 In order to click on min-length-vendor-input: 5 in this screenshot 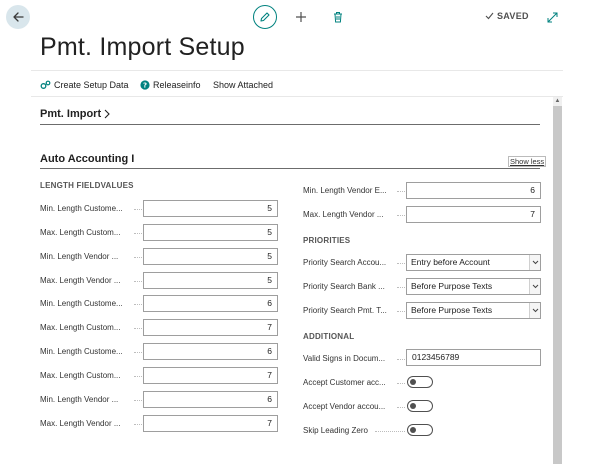, I will do `click(210, 256)`.